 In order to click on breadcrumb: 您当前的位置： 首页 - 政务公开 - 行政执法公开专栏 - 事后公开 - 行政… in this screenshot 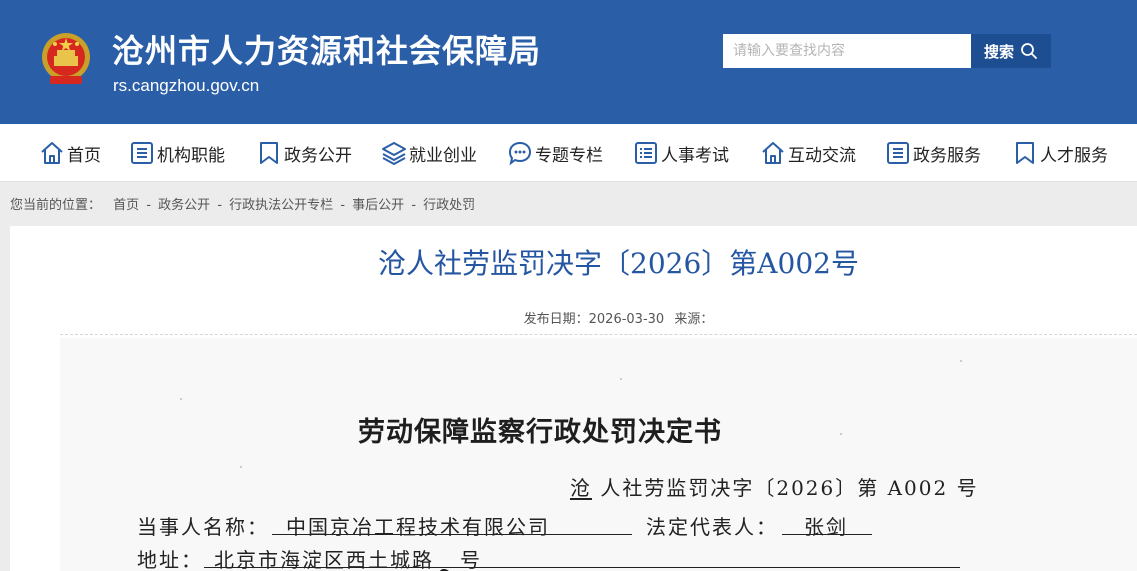, I will do `click(242, 203)`.